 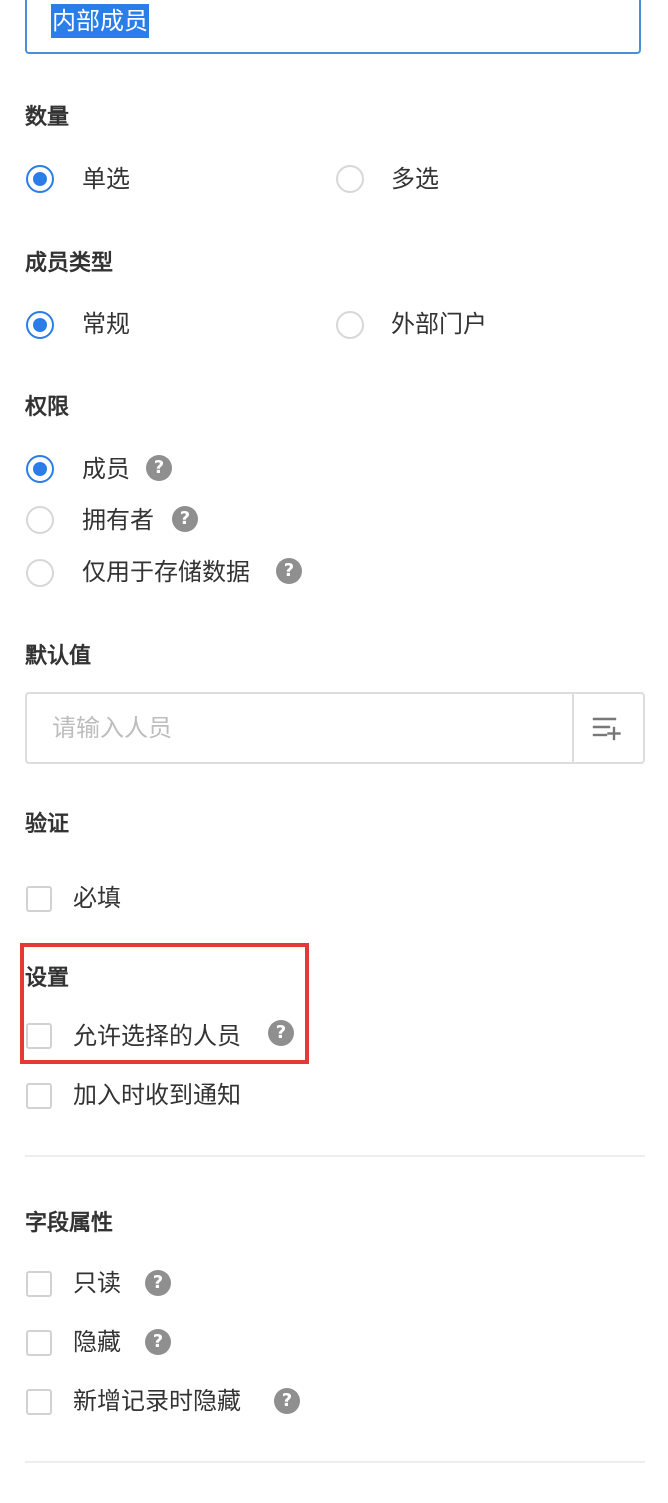 What do you see at coordinates (97, 1342) in the screenshot?
I see `hidden-label: 隐藏` at bounding box center [97, 1342].